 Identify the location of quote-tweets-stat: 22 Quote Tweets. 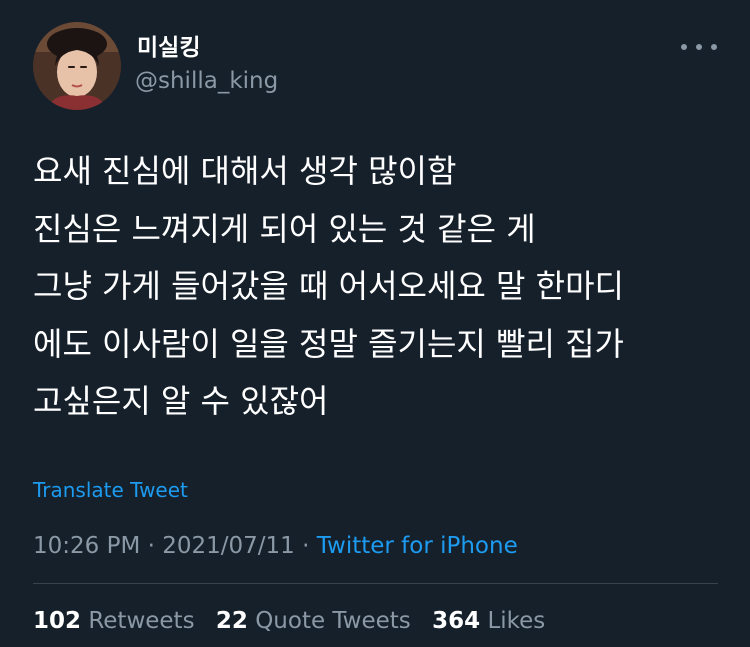
(313, 621).